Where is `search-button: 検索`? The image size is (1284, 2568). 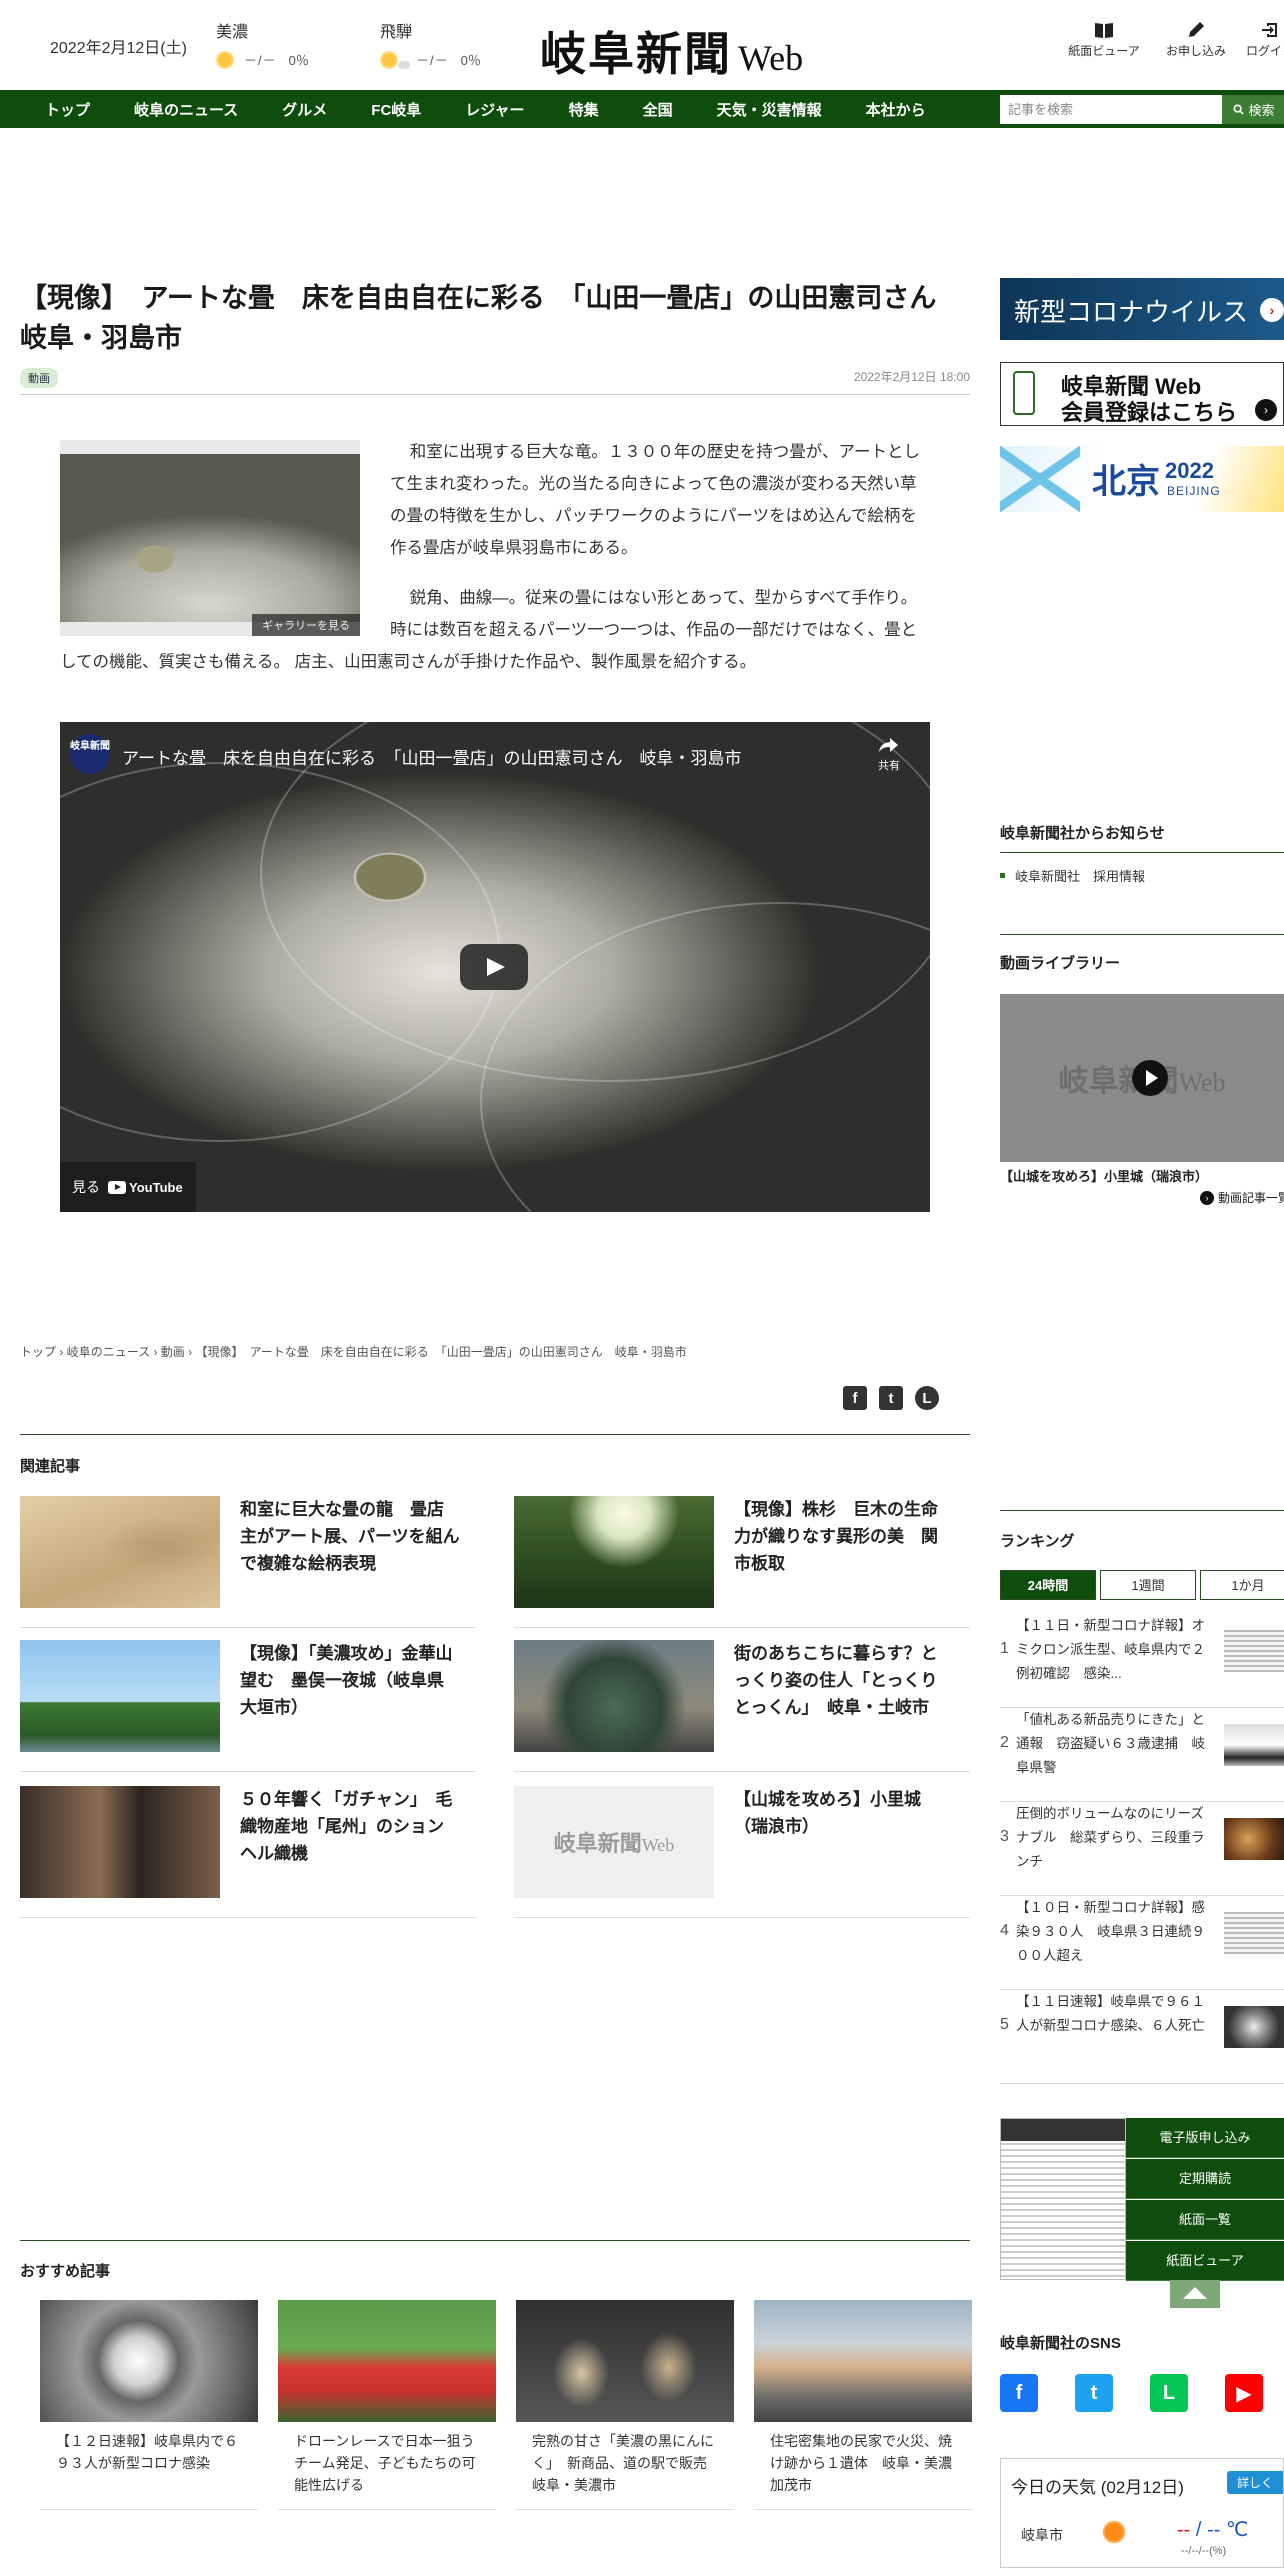 search-button: 検索 is located at coordinates (1253, 109).